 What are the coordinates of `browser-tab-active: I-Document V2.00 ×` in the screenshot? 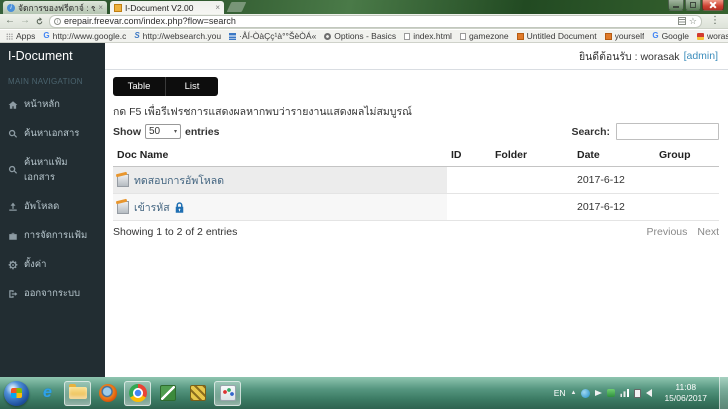 It's located at (167, 7).